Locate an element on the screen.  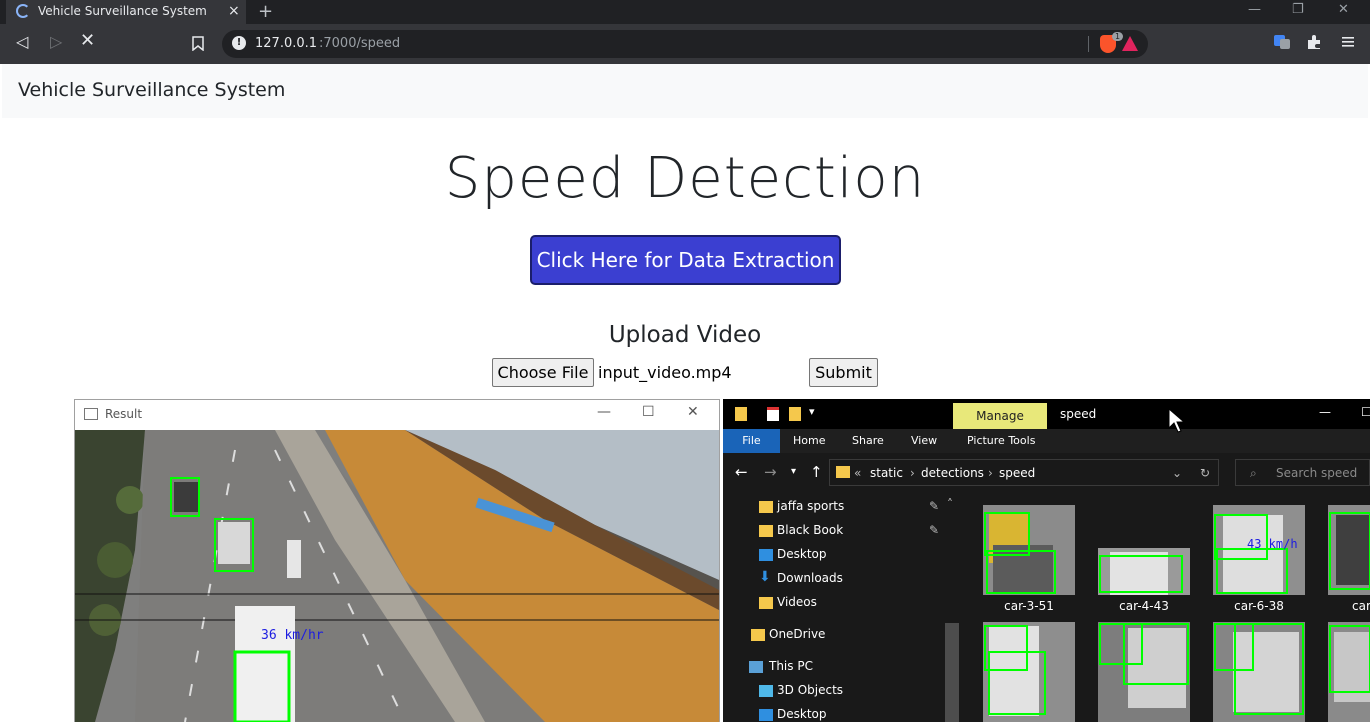
nav-scrollbar is located at coordinates (952, 672).